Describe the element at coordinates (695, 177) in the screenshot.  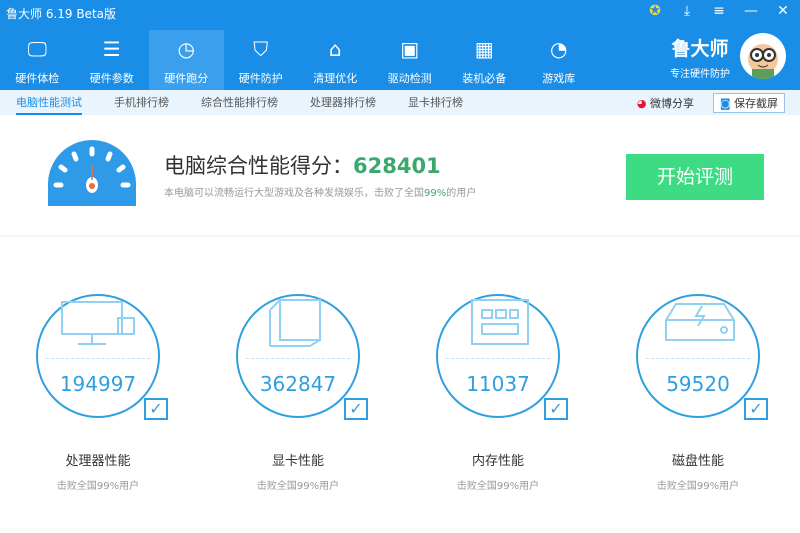
I see `start-benchmark-button: 开始评测` at that location.